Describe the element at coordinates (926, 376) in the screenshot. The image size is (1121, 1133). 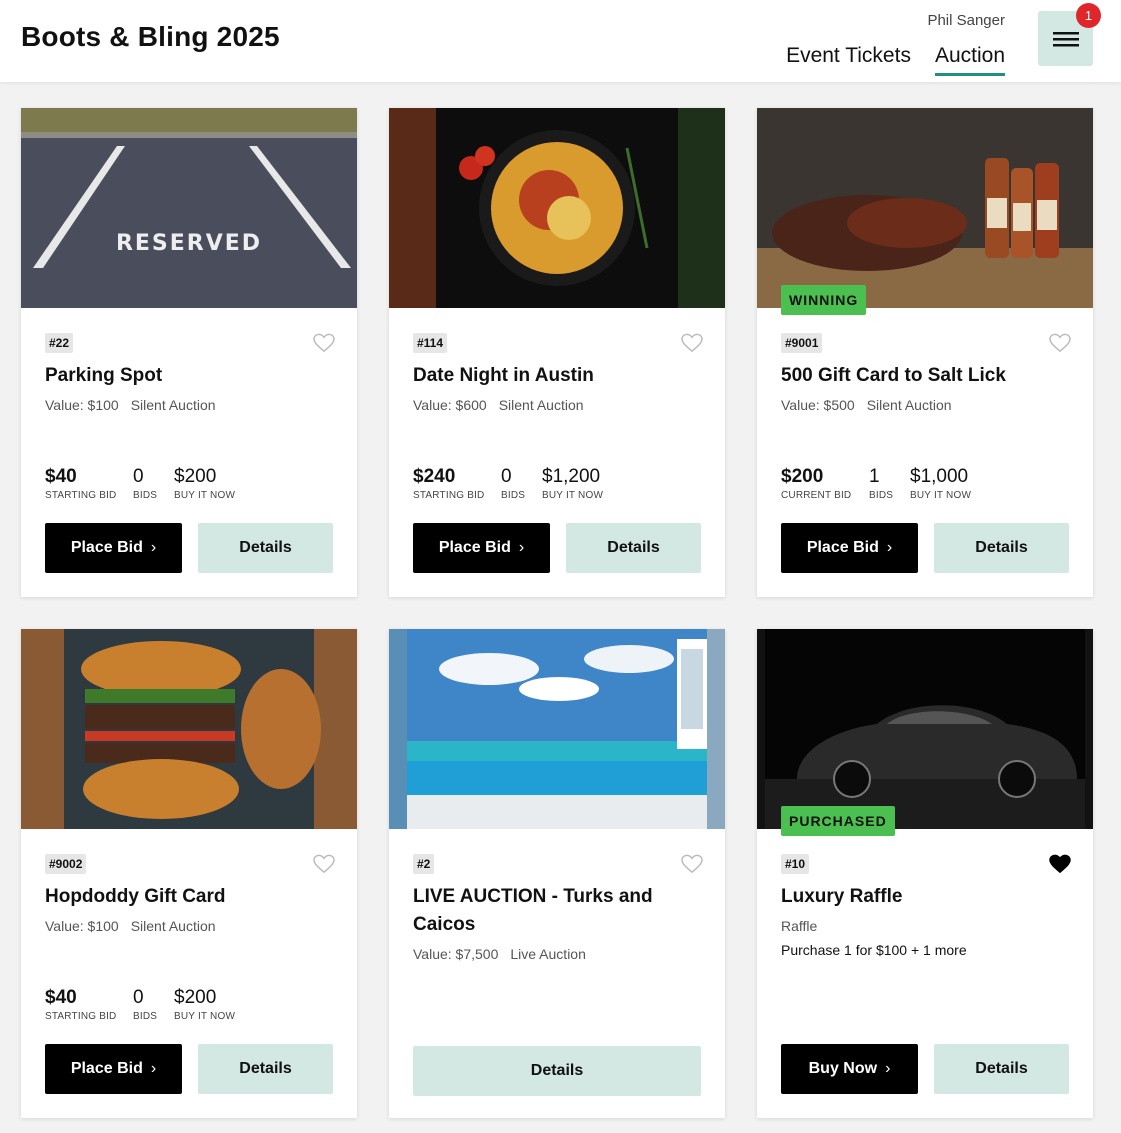
I see `item-name: 500 Gift Card to Salt Lick` at that location.